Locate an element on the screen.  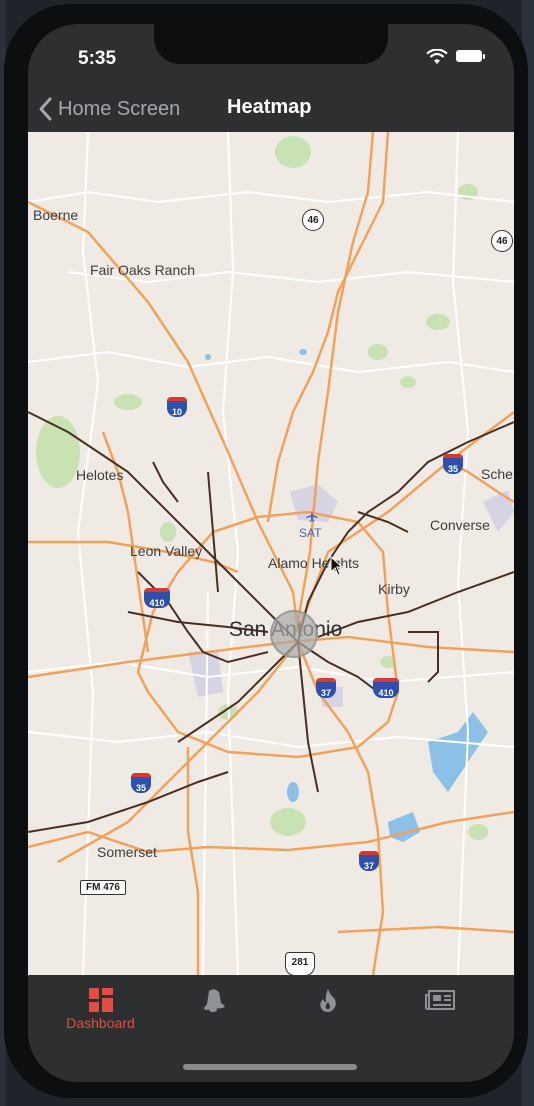
tab-dashboard: Dashboard is located at coordinates (100, 1010).